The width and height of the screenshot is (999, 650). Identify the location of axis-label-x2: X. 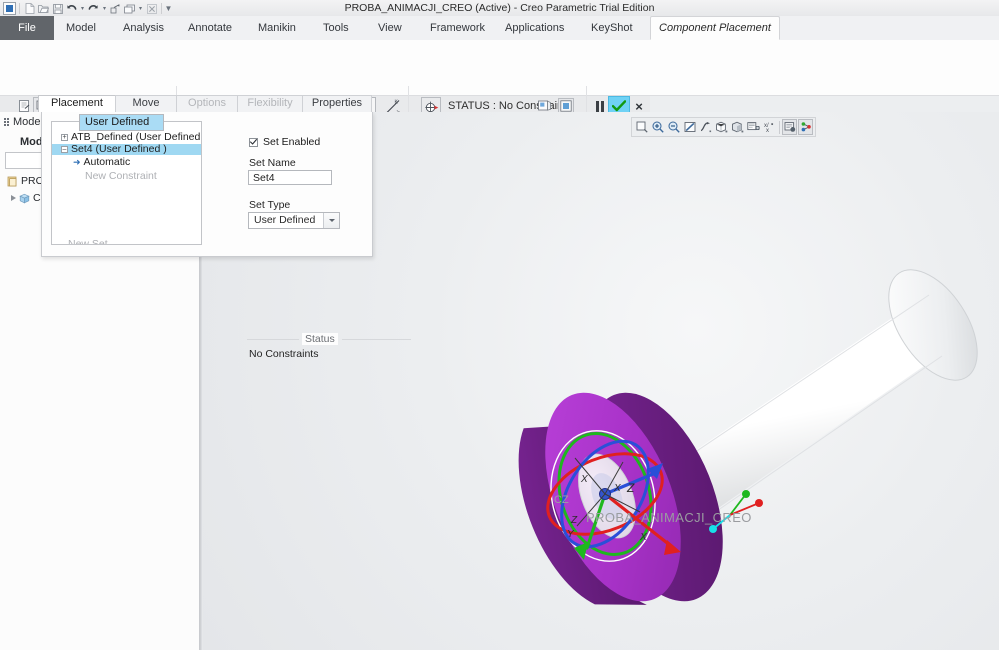
(617, 488).